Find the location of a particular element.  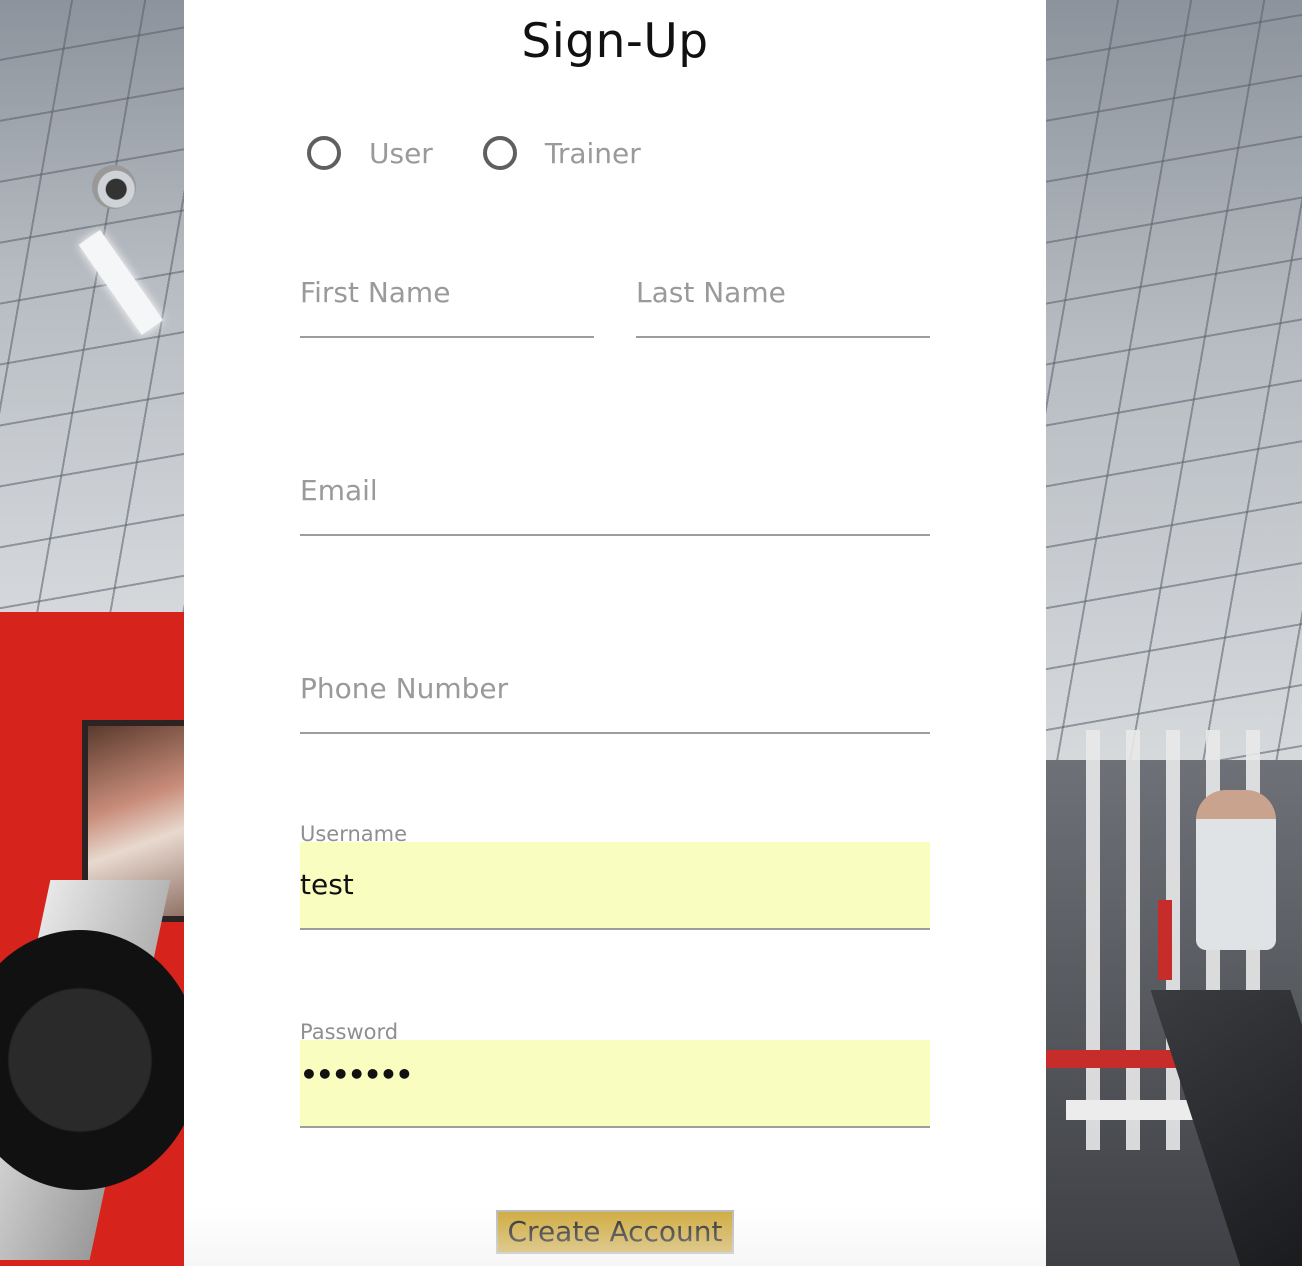

username-autofill-background is located at coordinates (615, 886).